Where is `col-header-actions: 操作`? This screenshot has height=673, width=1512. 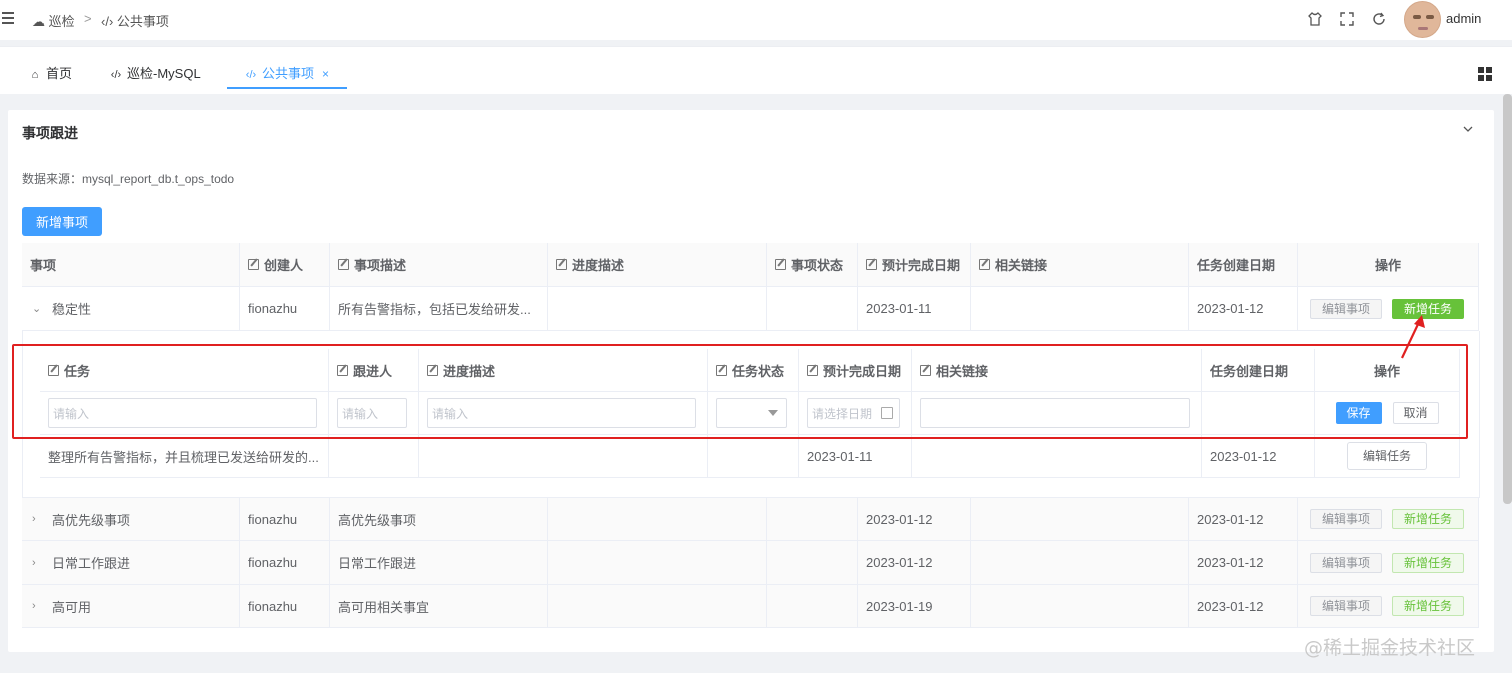
col-header-actions: 操作 is located at coordinates (1388, 265).